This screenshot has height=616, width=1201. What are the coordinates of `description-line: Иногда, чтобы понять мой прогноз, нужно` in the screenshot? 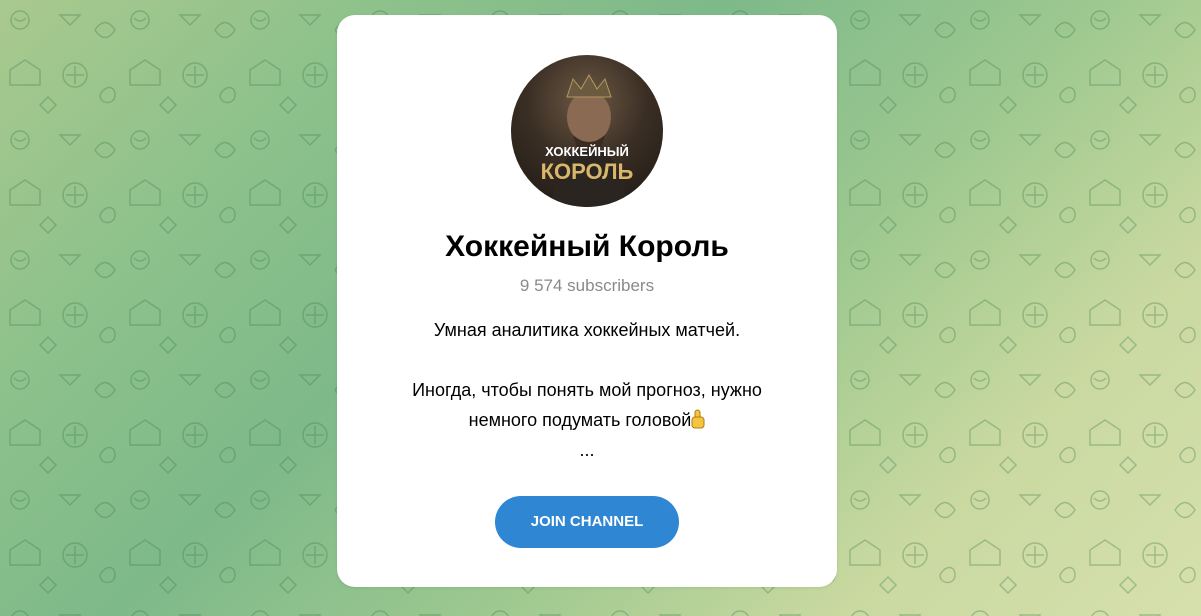 It's located at (587, 390).